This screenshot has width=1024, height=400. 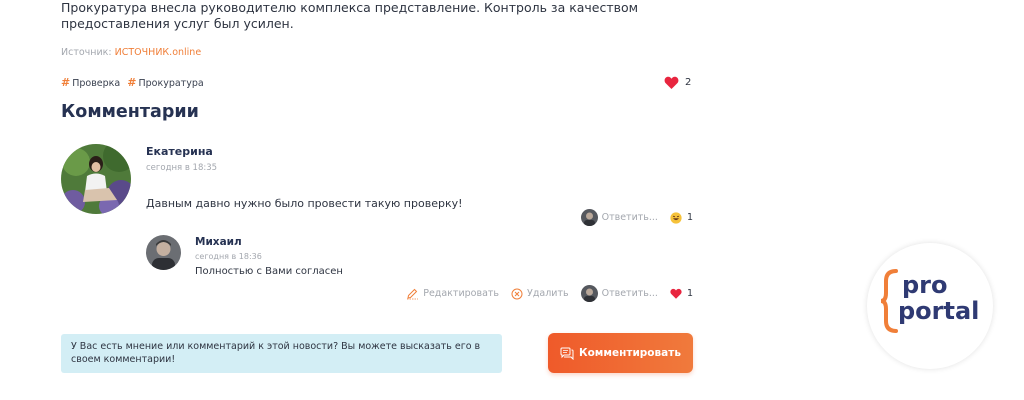 I want to click on chat-icon, so click(x=567, y=353).